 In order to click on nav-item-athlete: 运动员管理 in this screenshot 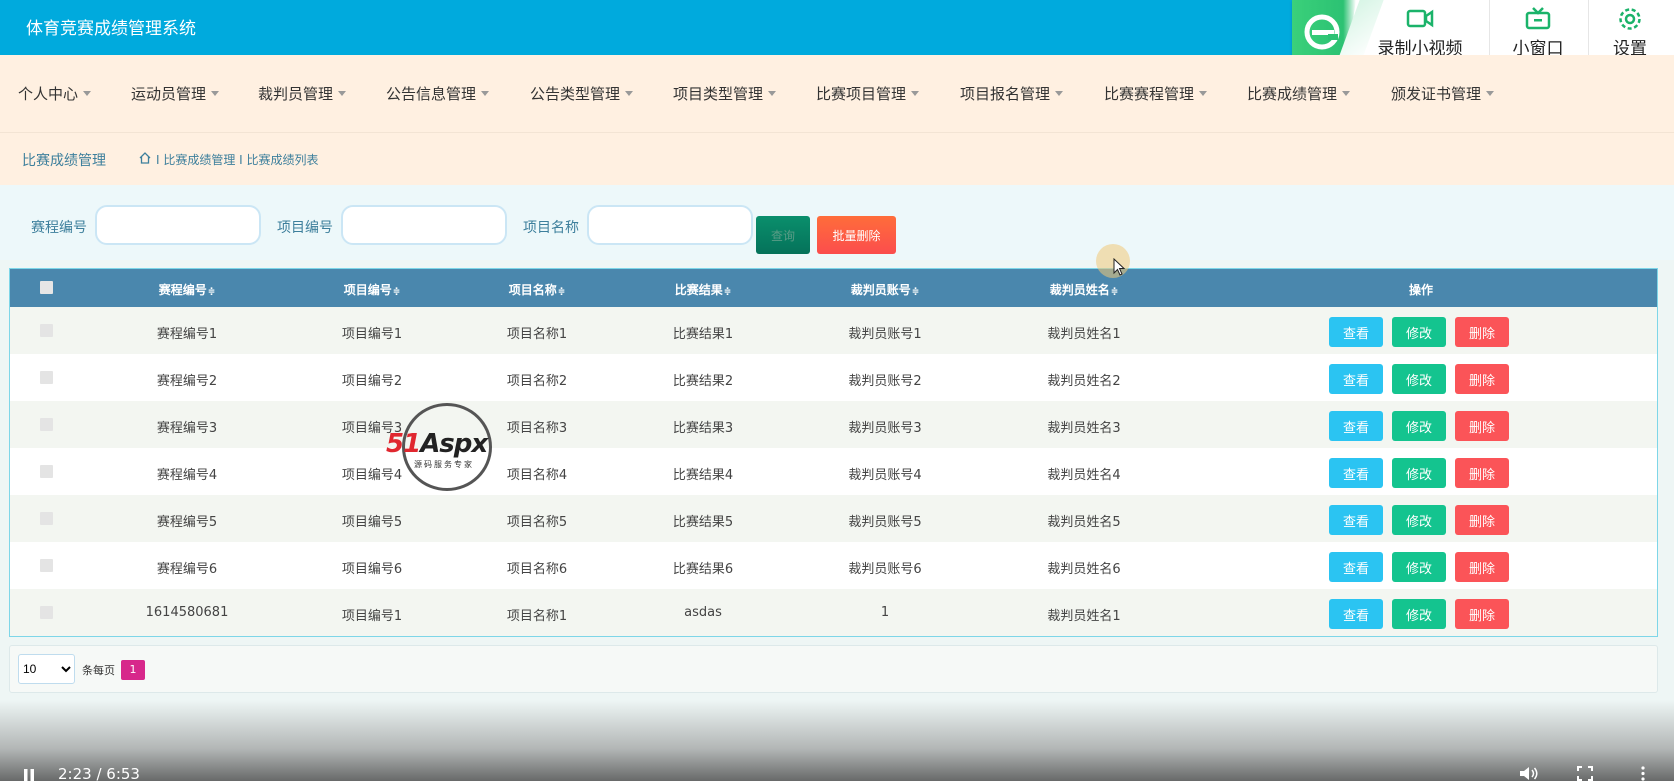, I will do `click(175, 93)`.